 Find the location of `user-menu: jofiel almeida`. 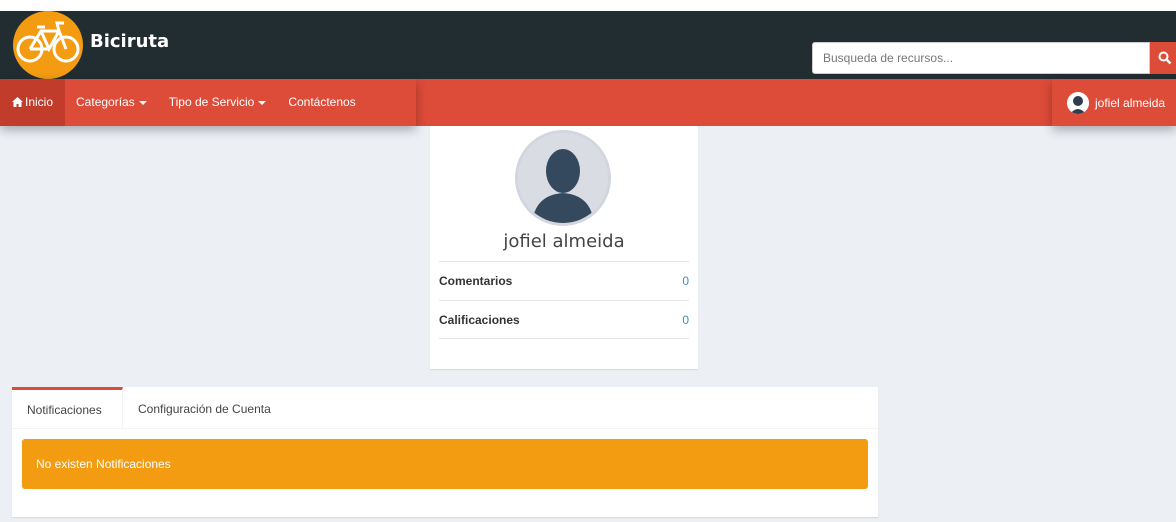

user-menu: jofiel almeida is located at coordinates (1114, 102).